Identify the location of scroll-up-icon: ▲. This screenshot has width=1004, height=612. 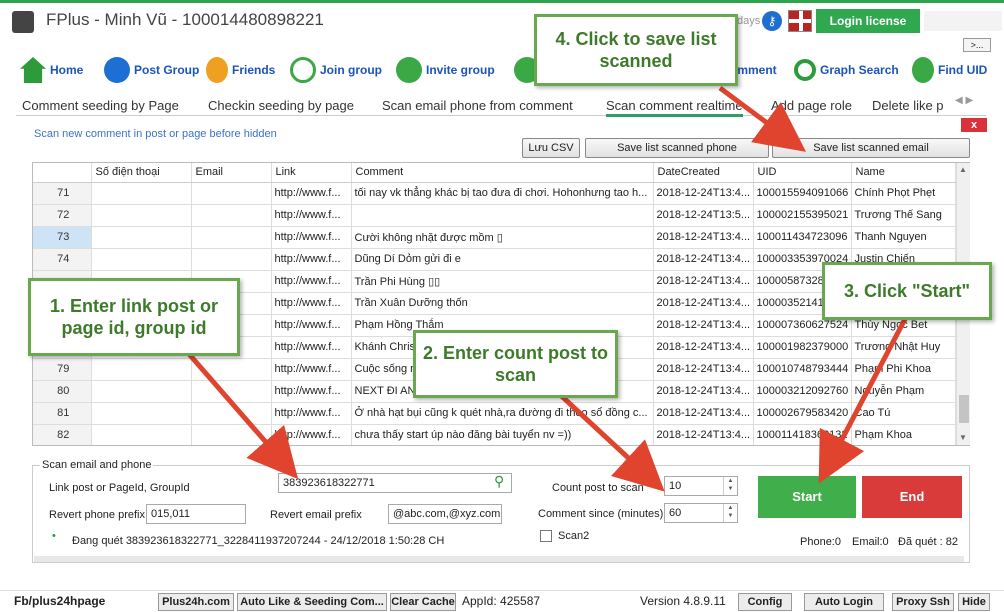
(963, 169).